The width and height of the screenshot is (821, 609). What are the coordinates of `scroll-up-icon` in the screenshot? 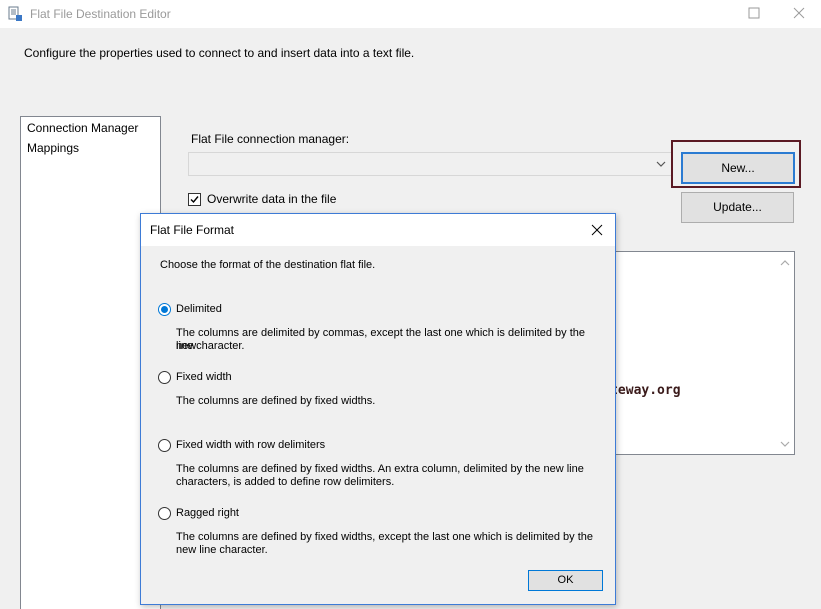 It's located at (785, 263).